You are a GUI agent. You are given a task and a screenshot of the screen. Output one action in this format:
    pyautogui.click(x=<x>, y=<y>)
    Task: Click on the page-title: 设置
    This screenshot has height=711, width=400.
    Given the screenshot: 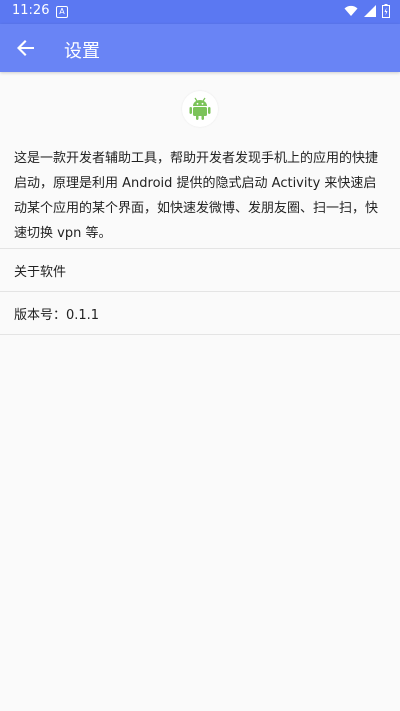 What is the action you would take?
    pyautogui.click(x=82, y=51)
    